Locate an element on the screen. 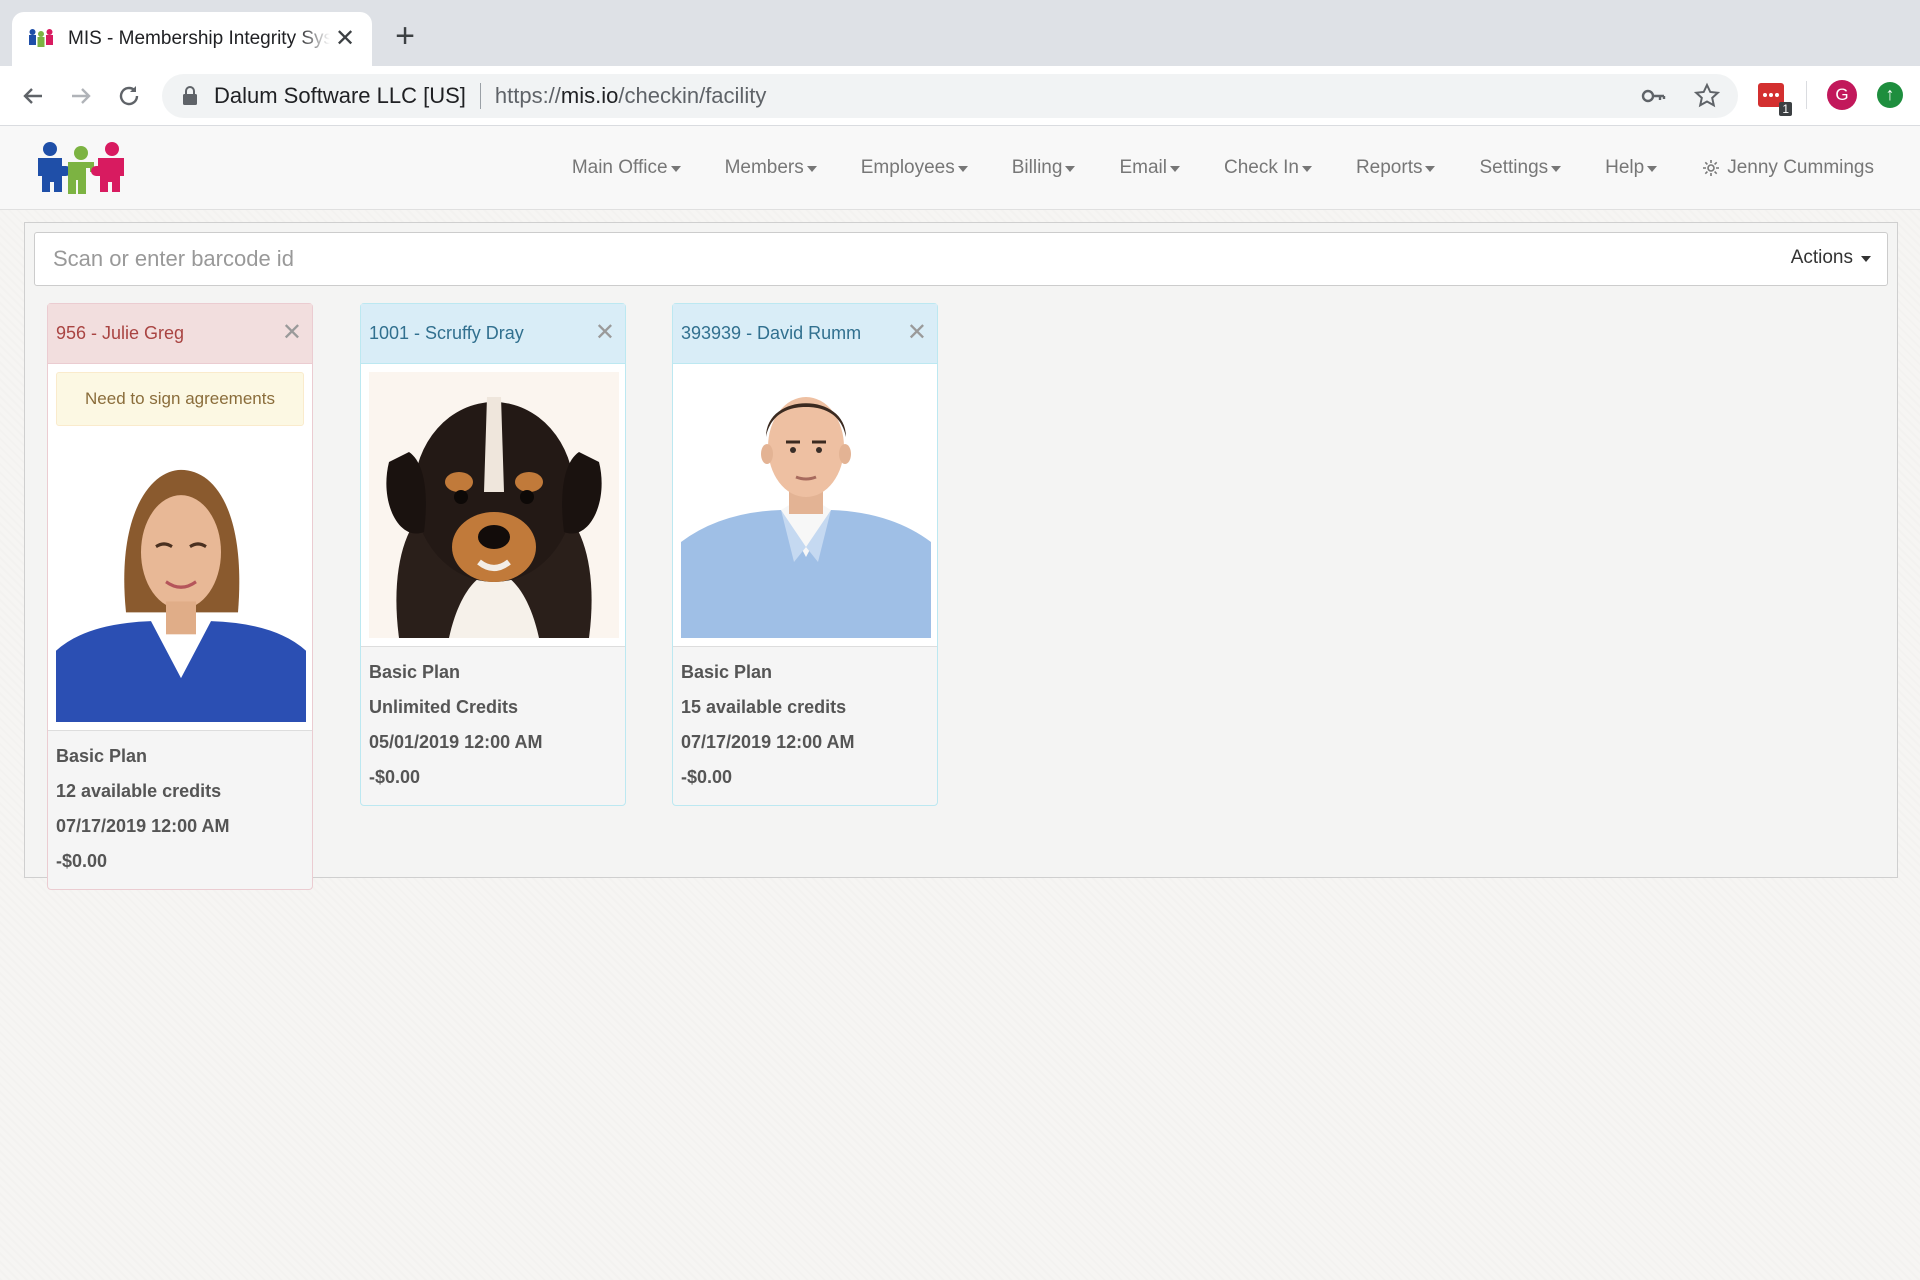  actions-dropdown-button: Actions is located at coordinates (1831, 258).